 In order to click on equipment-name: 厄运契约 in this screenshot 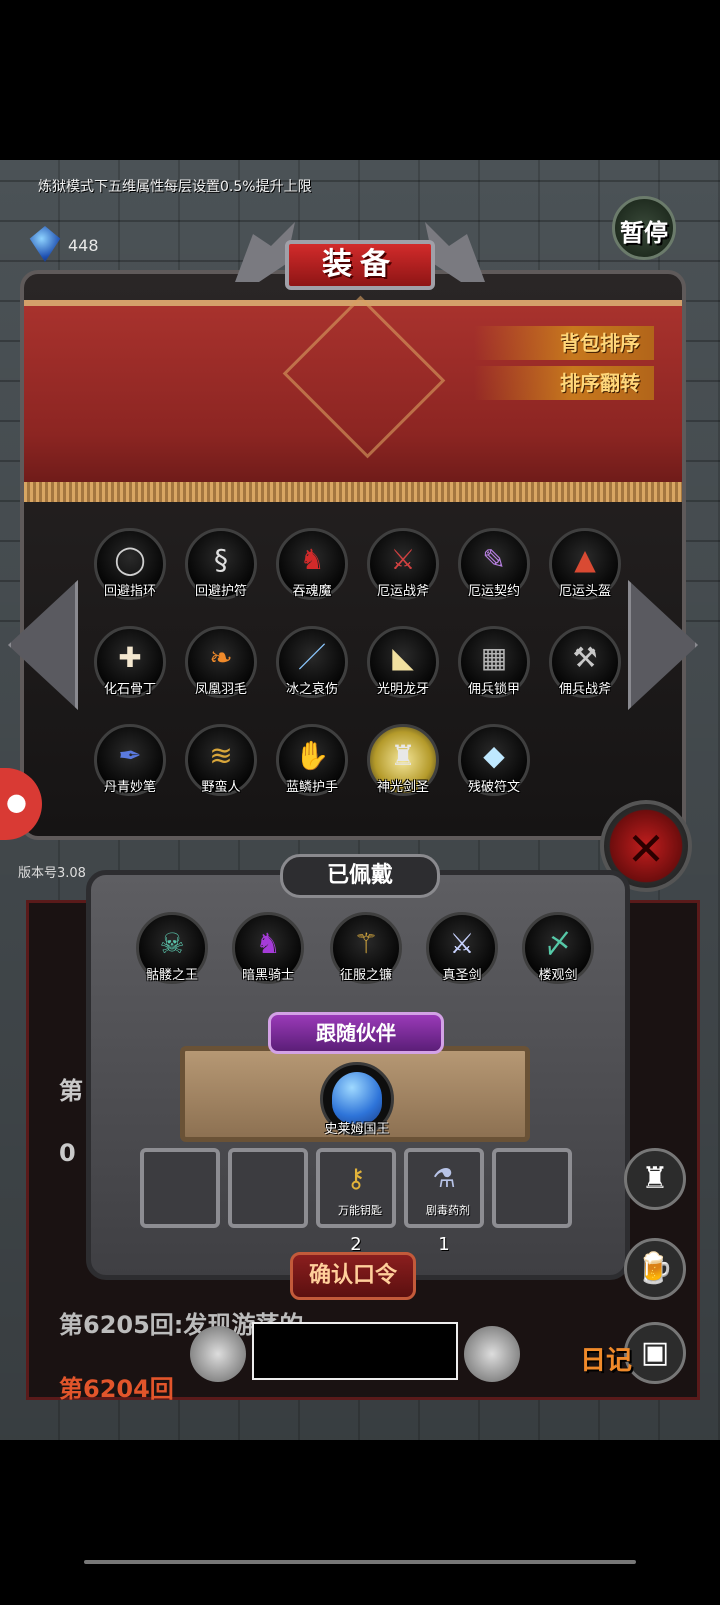, I will do `click(493, 591)`.